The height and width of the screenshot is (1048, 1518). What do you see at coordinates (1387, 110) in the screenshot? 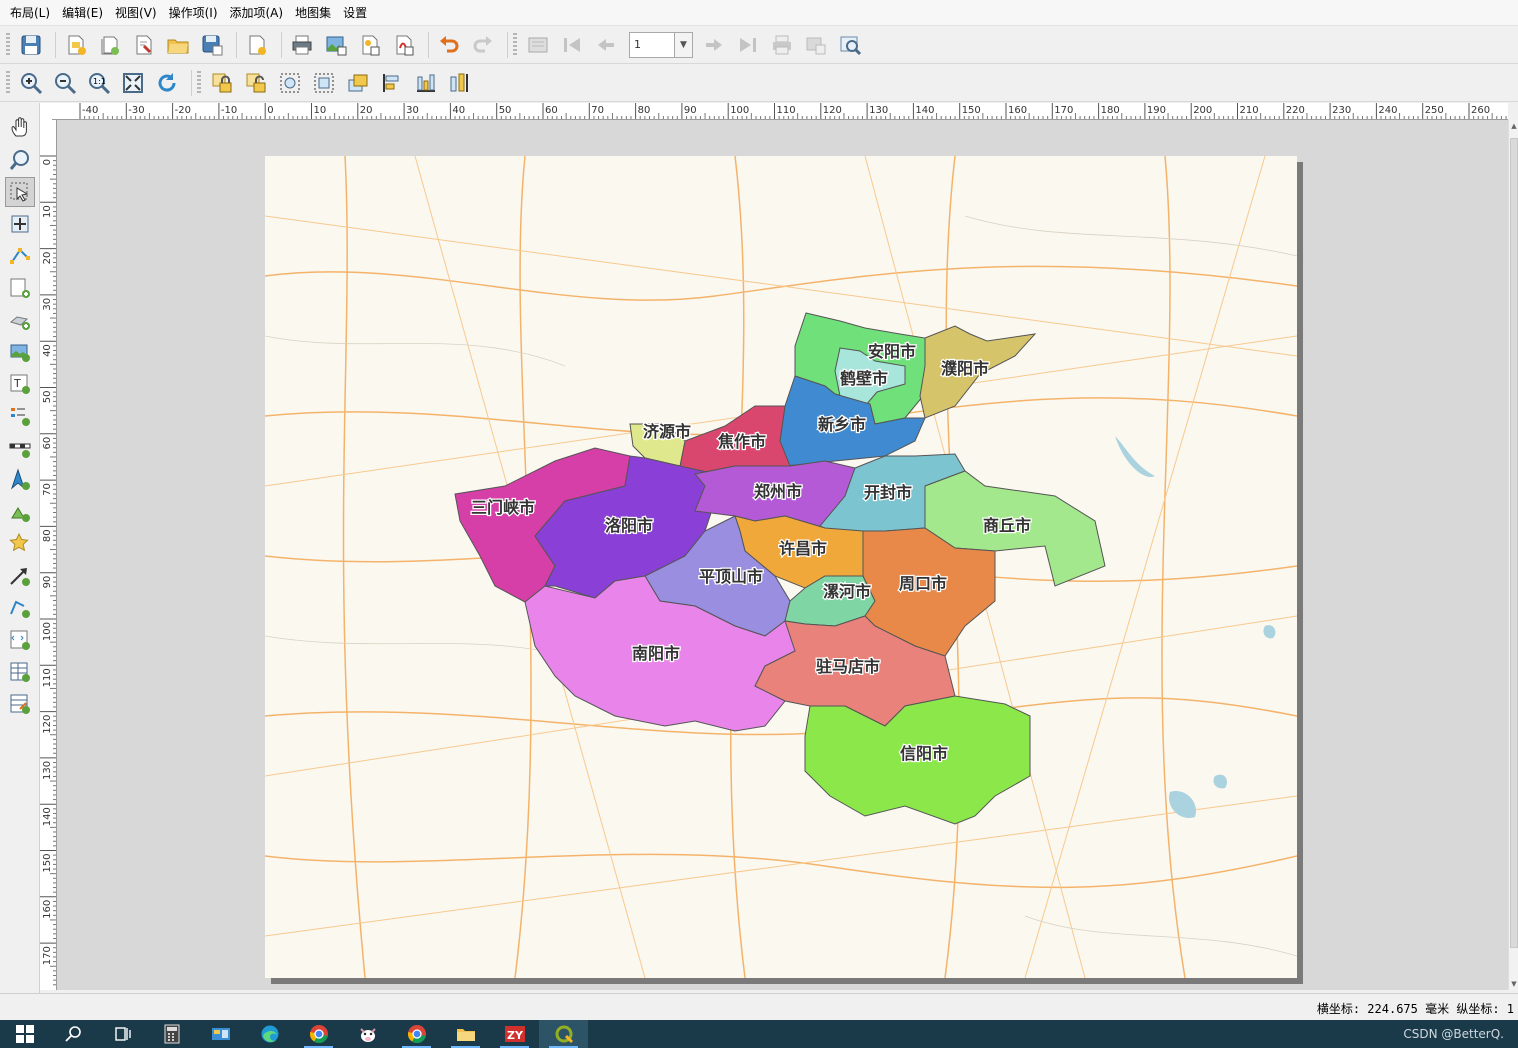
I see `ruler-label: 240` at bounding box center [1387, 110].